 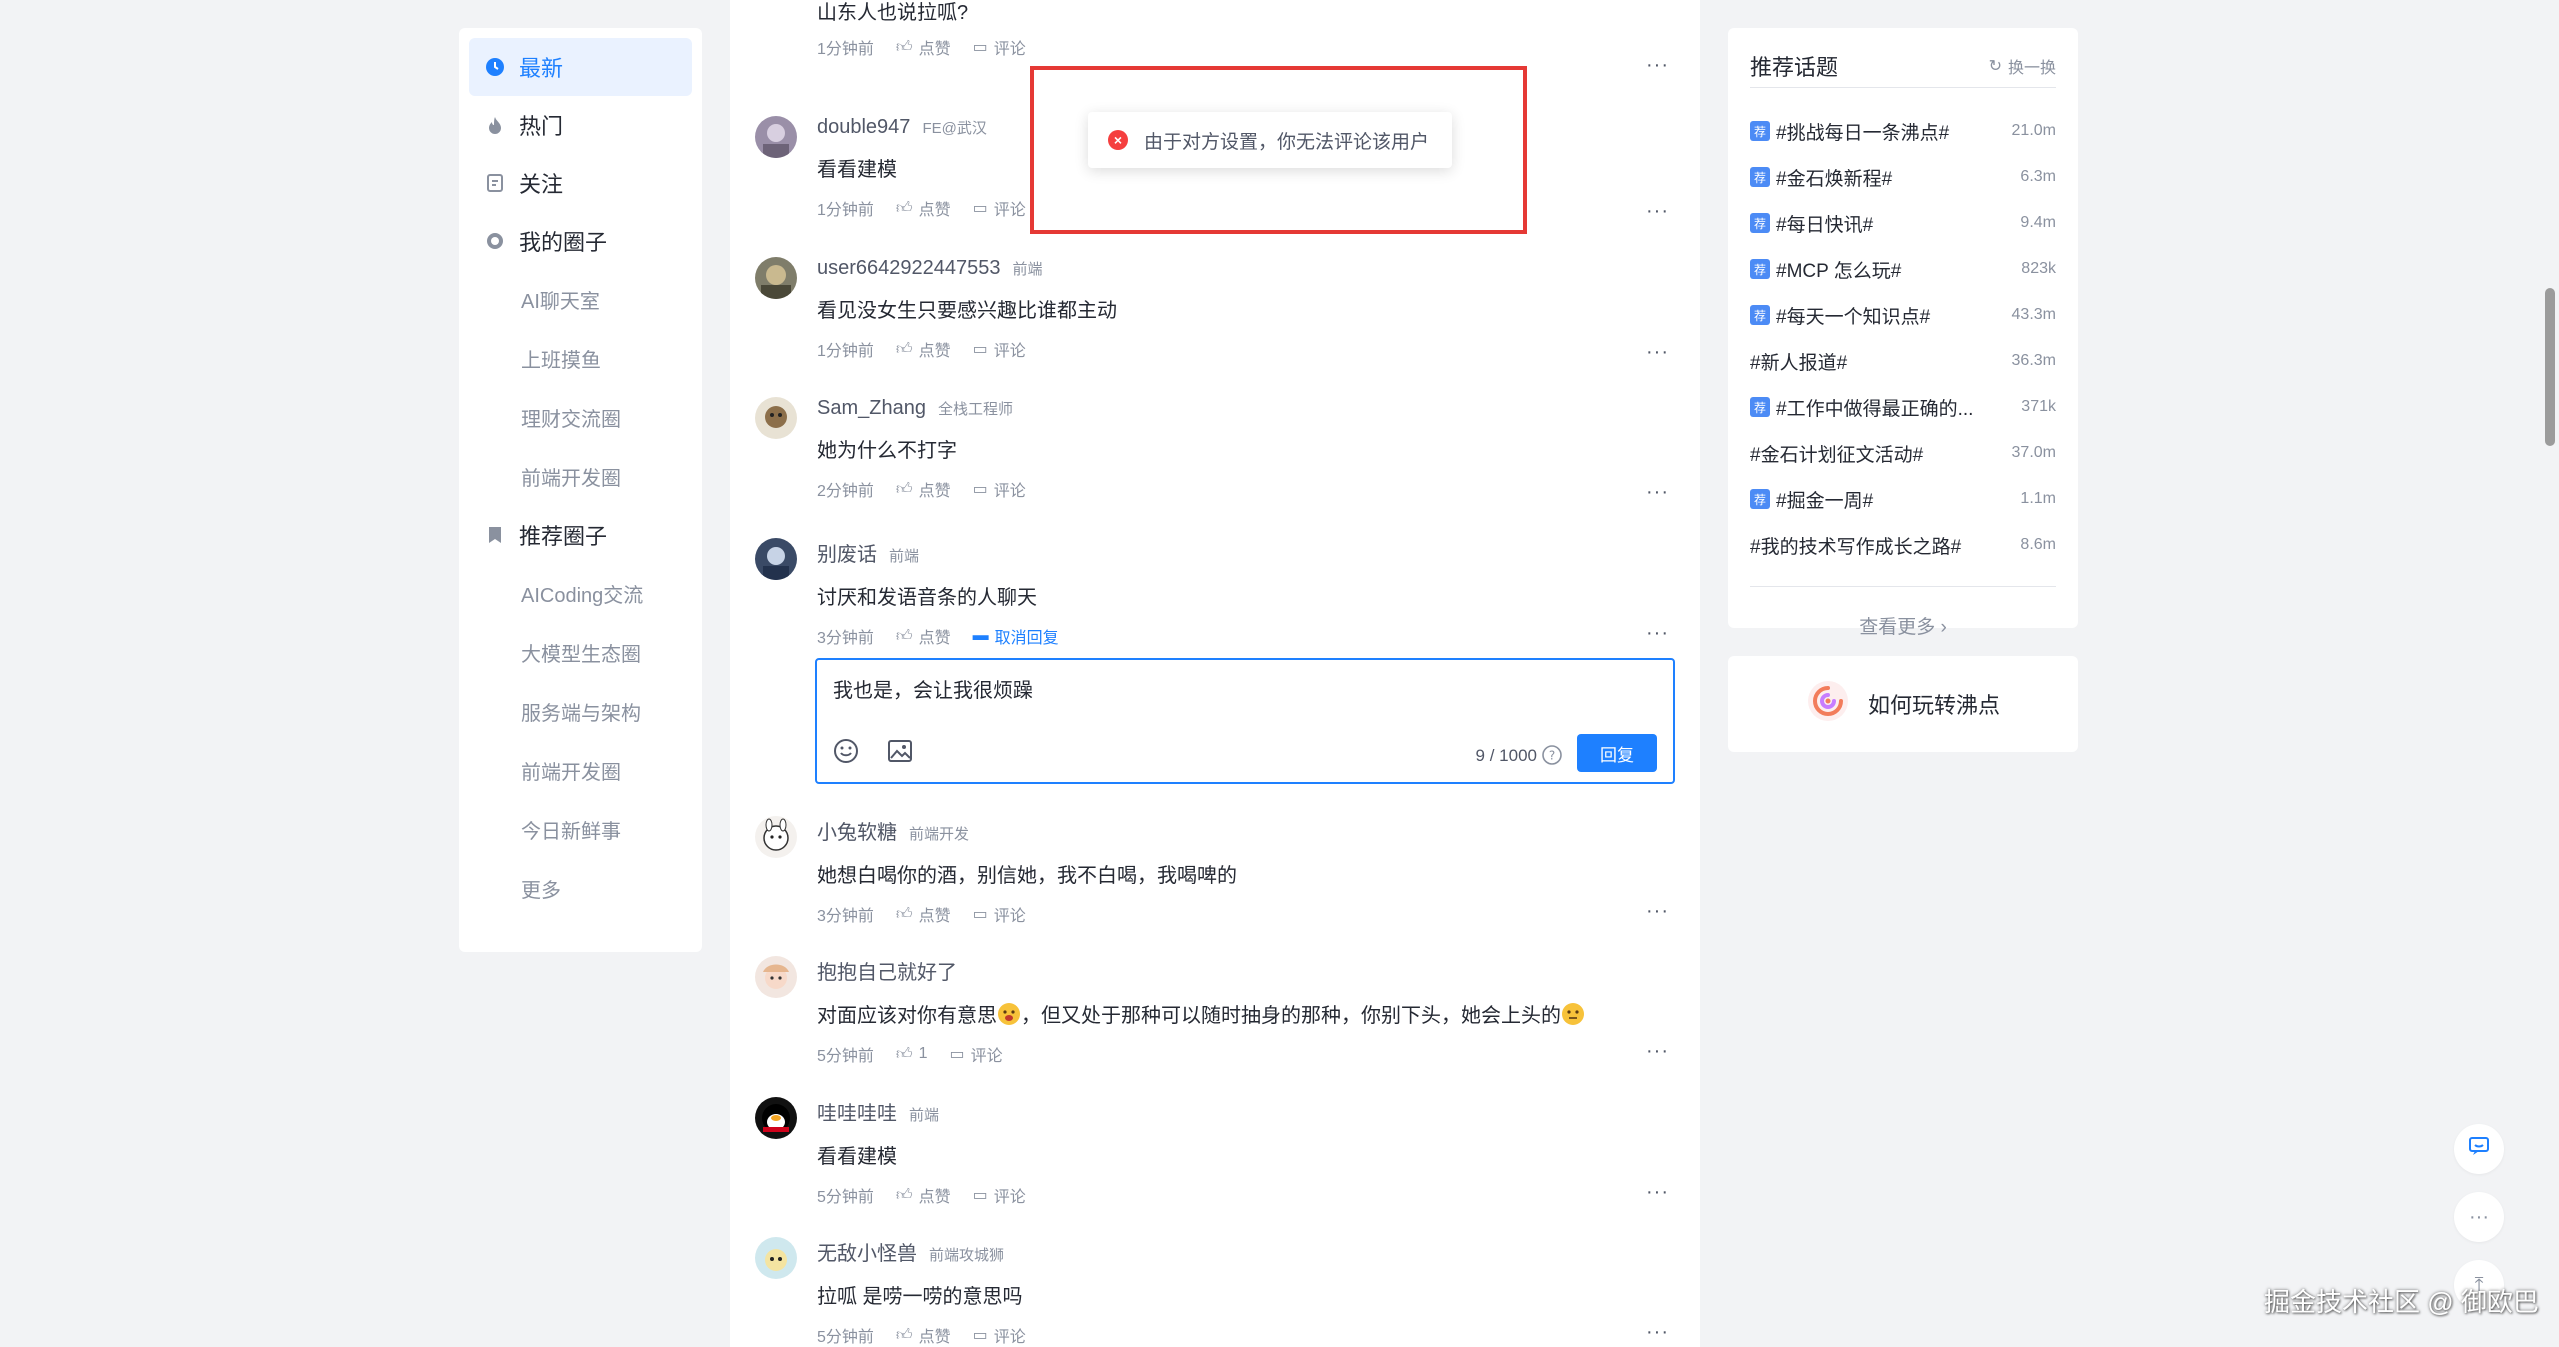 What do you see at coordinates (580, 417) in the screenshot?
I see `circle-item: 理财交流圈` at bounding box center [580, 417].